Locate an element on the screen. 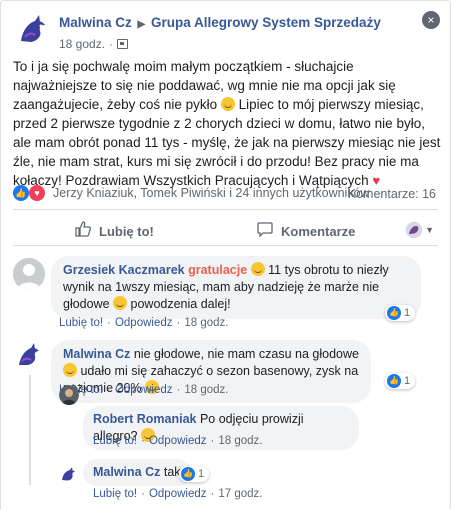 Image resolution: width=451 pixels, height=511 pixels. comment-text-part-1: nie głodowe, nie mam czasu na głodowe is located at coordinates (244, 354).